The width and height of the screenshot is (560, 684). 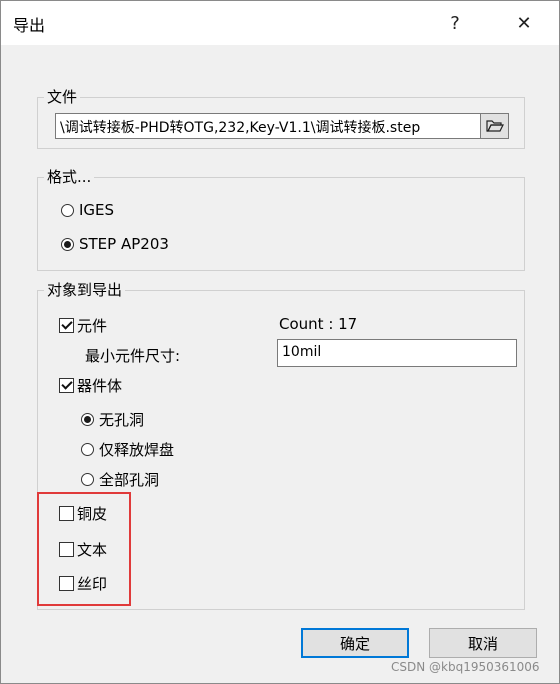 I want to click on bodies-checkbox: 器件体, so click(x=90, y=385).